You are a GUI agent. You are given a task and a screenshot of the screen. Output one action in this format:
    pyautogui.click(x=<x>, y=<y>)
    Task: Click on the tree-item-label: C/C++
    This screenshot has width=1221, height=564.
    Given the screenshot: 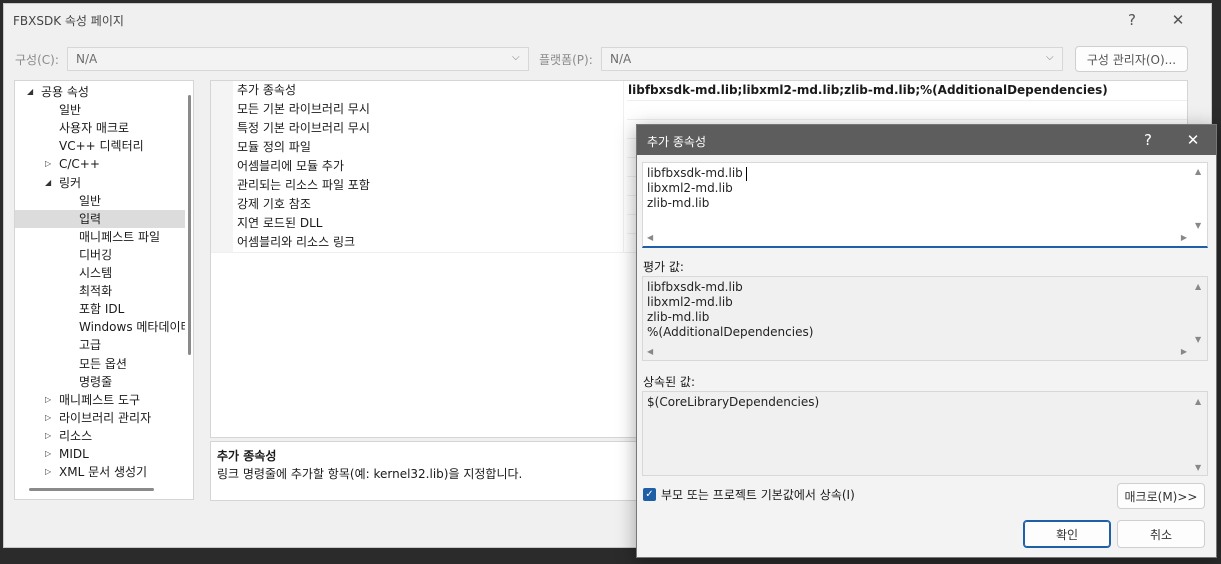 What is the action you would take?
    pyautogui.click(x=79, y=164)
    